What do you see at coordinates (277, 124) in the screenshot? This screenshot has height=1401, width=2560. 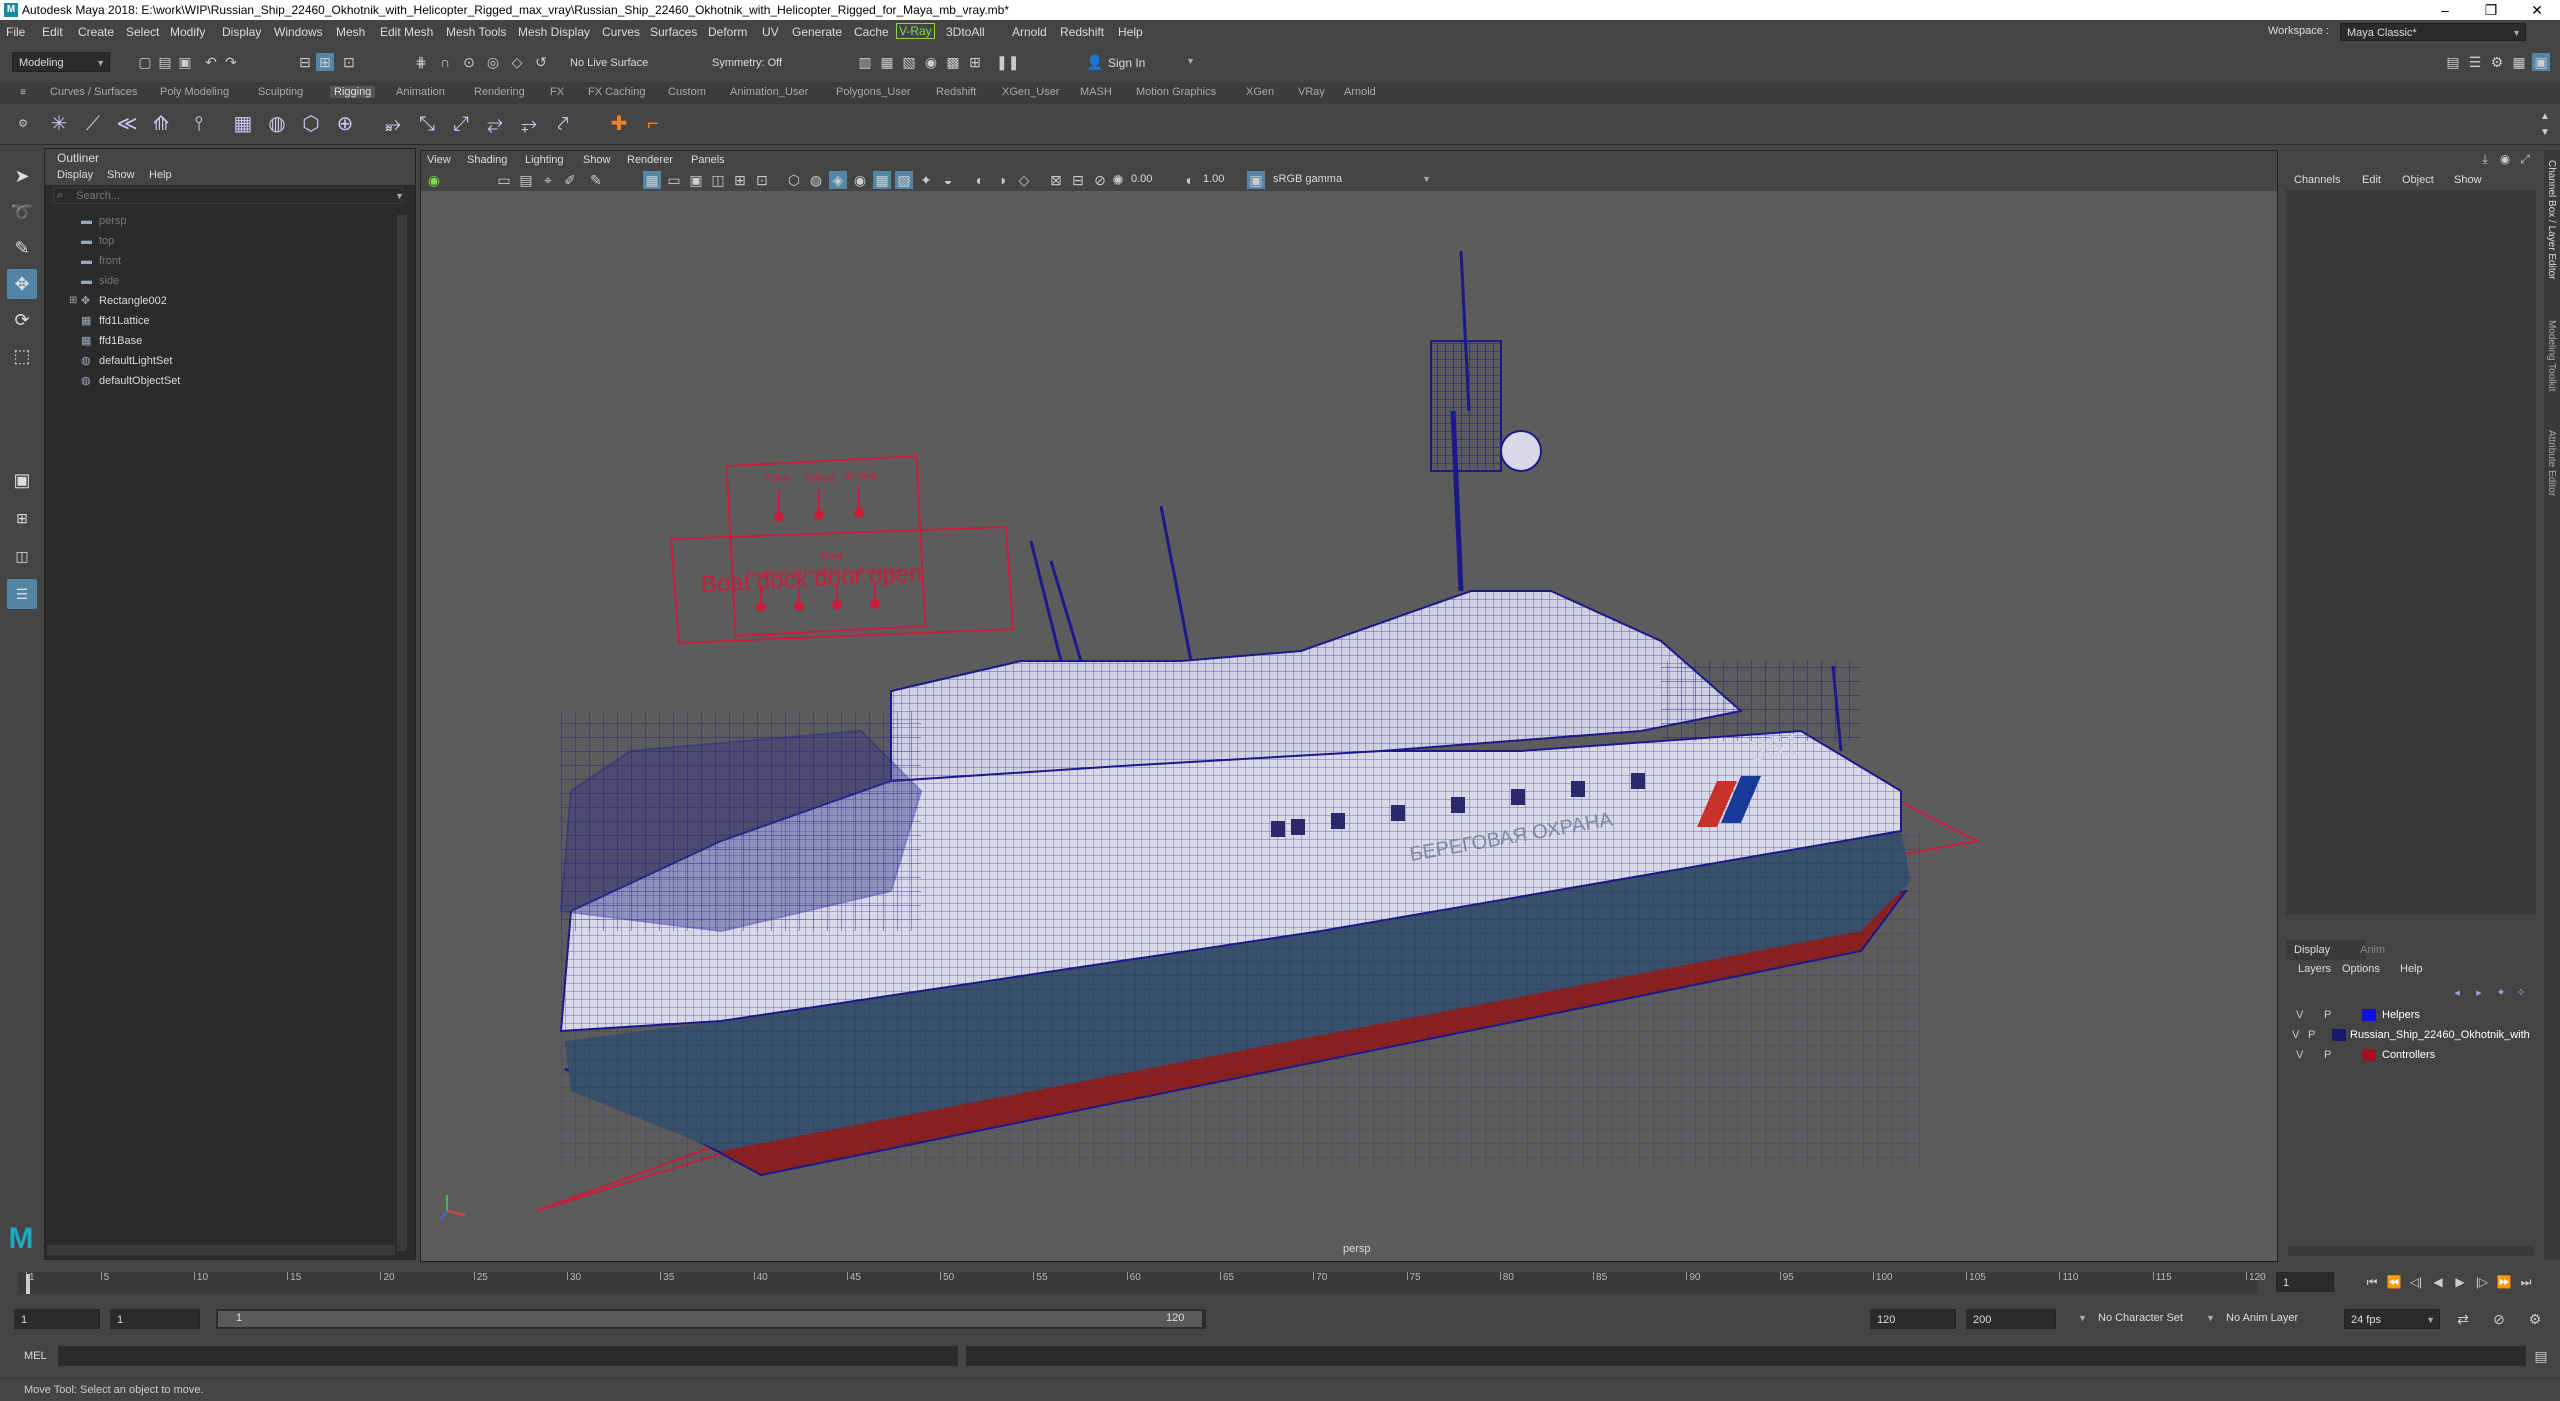 I see `cluster-icon: ◍` at bounding box center [277, 124].